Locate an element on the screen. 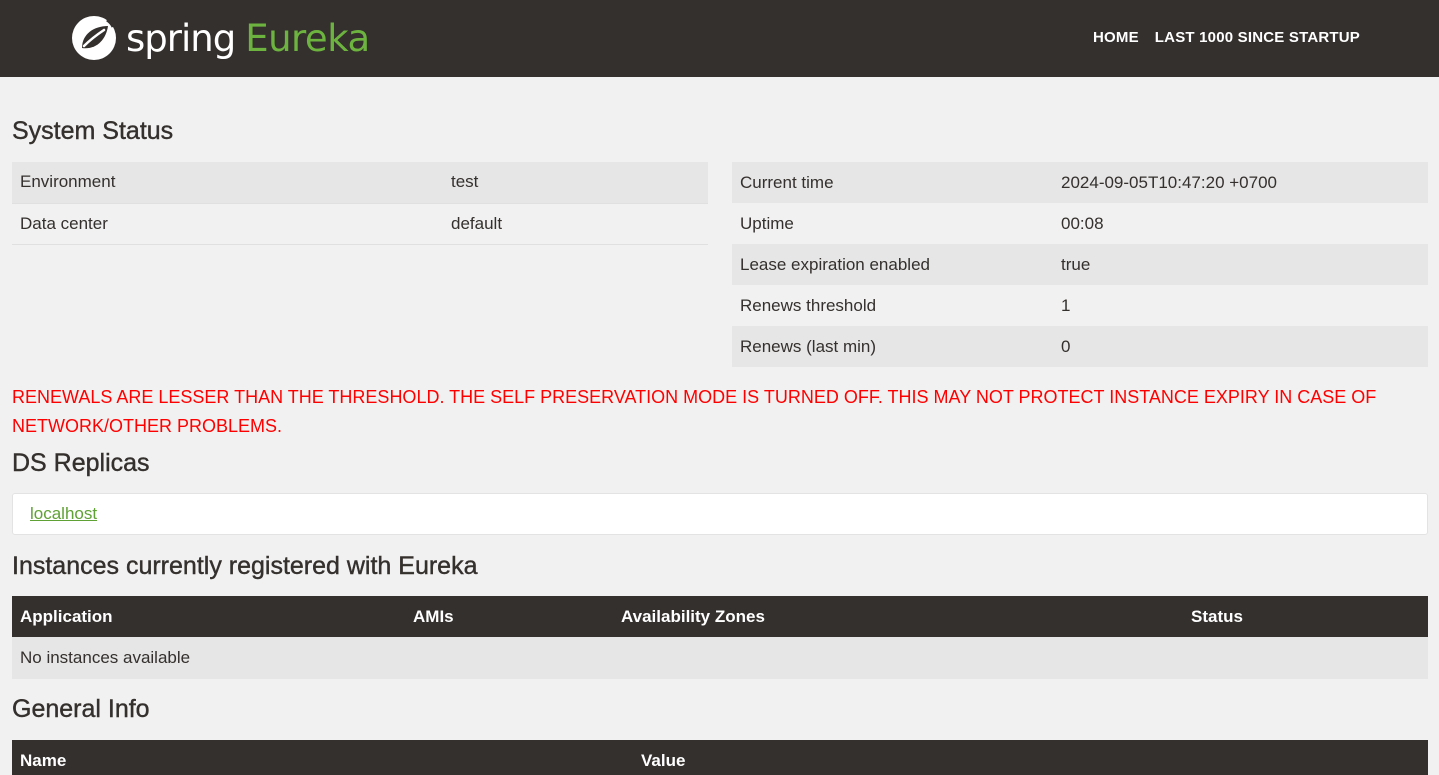 The height and width of the screenshot is (775, 1439). status-label: Renews (last min) is located at coordinates (892, 346).